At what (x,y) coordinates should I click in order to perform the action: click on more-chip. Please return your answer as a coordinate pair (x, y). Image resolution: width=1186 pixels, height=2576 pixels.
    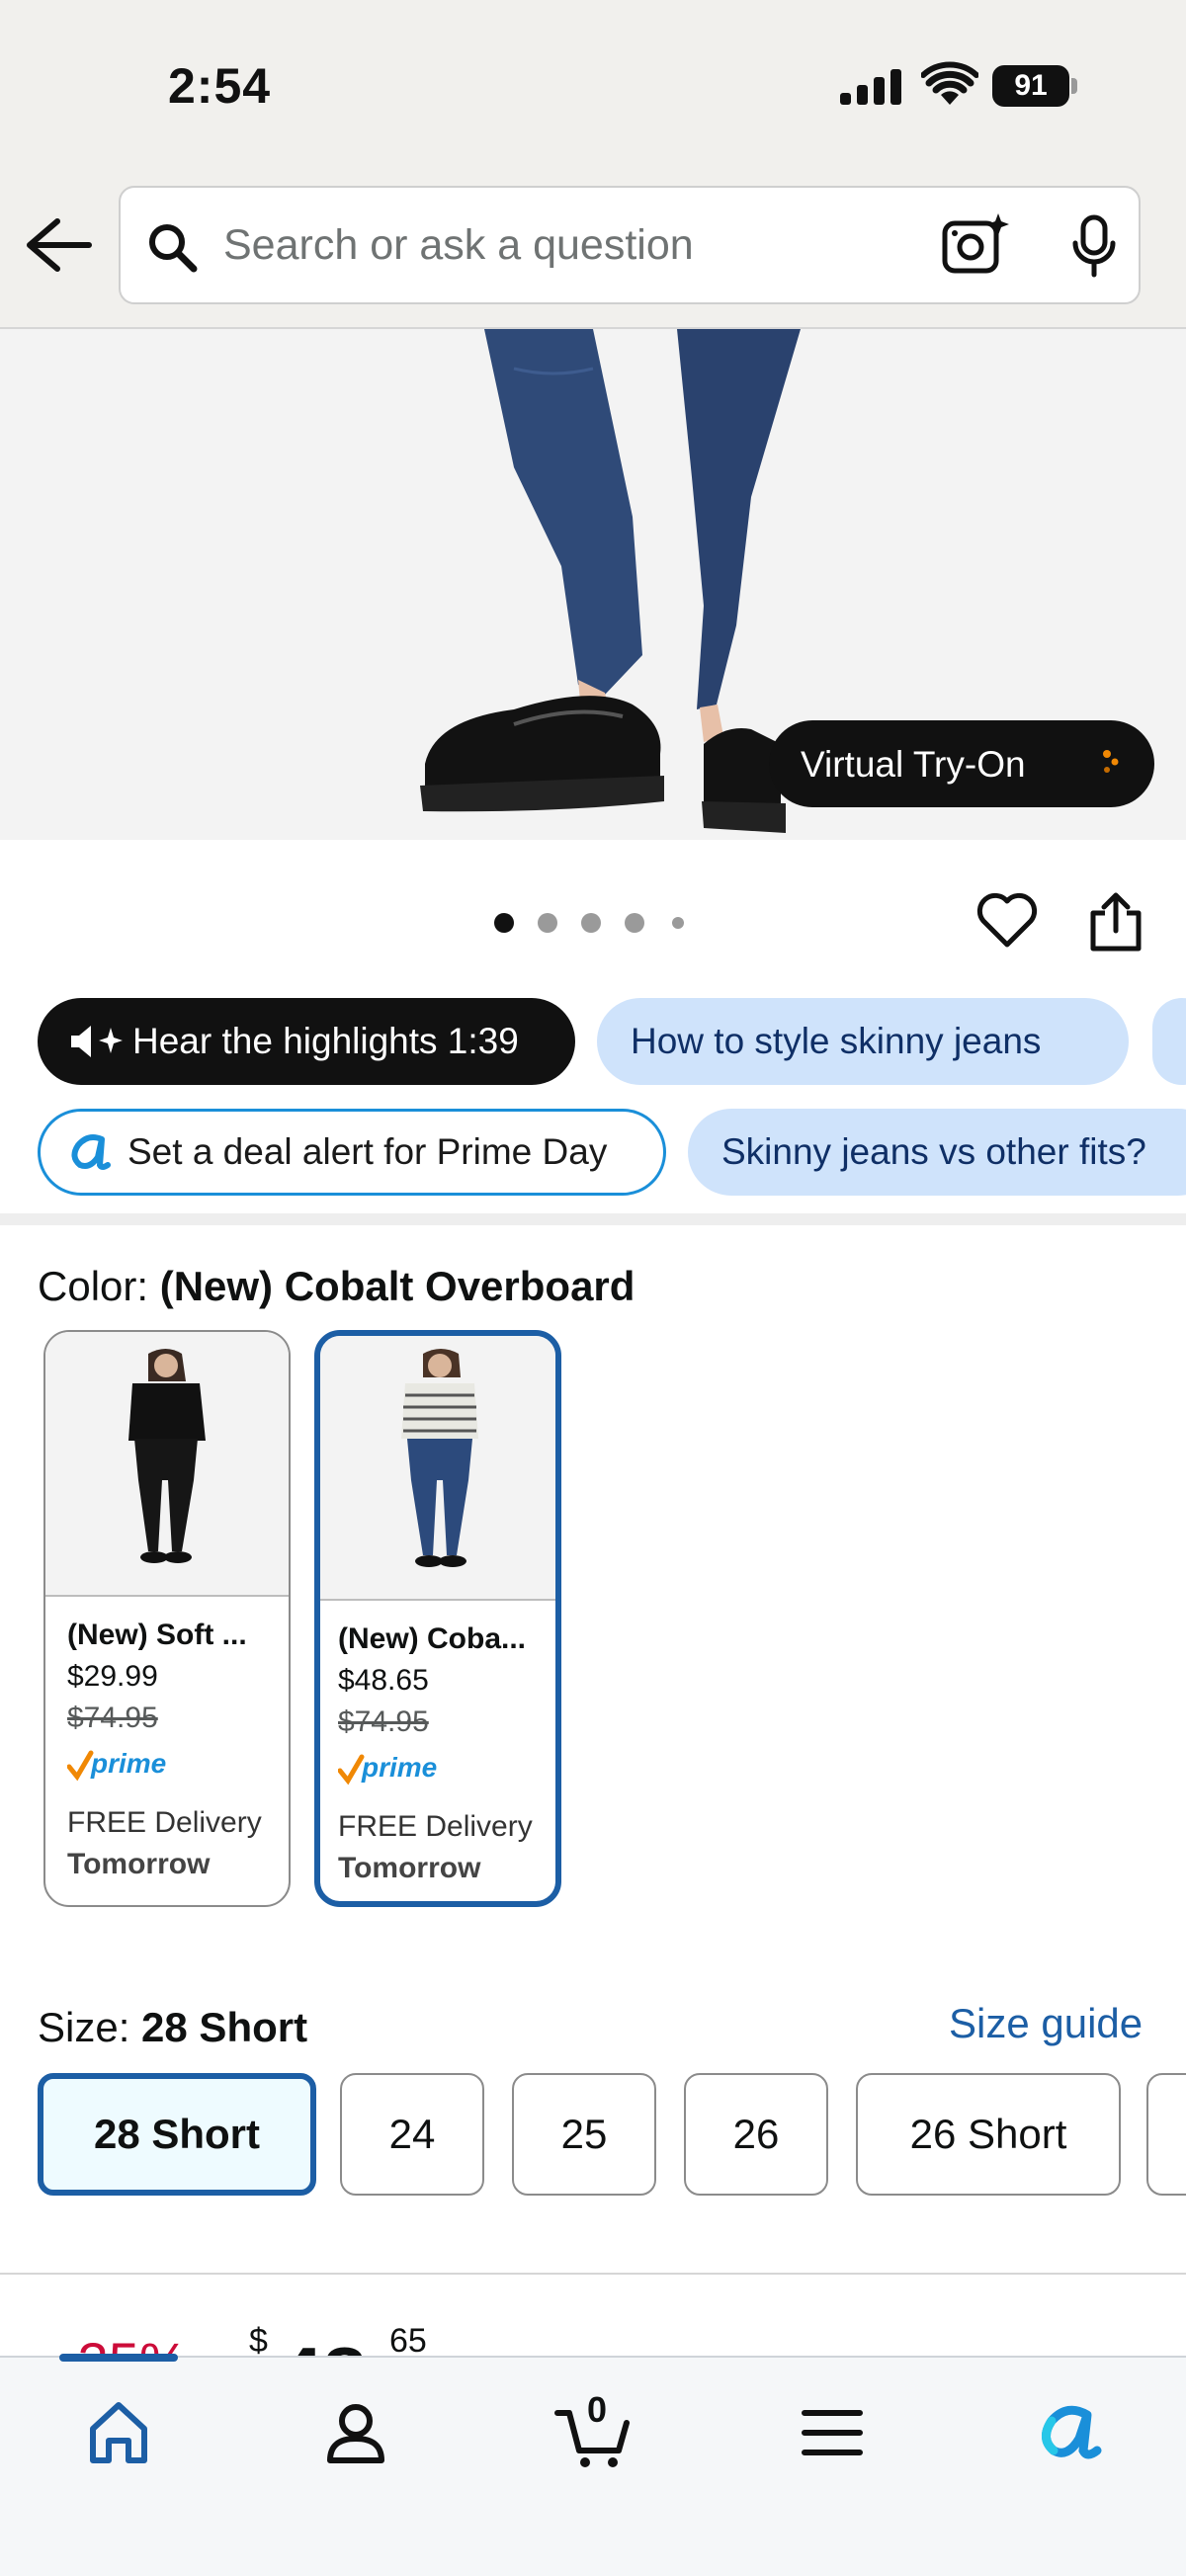
    Looking at the image, I should click on (1169, 1041).